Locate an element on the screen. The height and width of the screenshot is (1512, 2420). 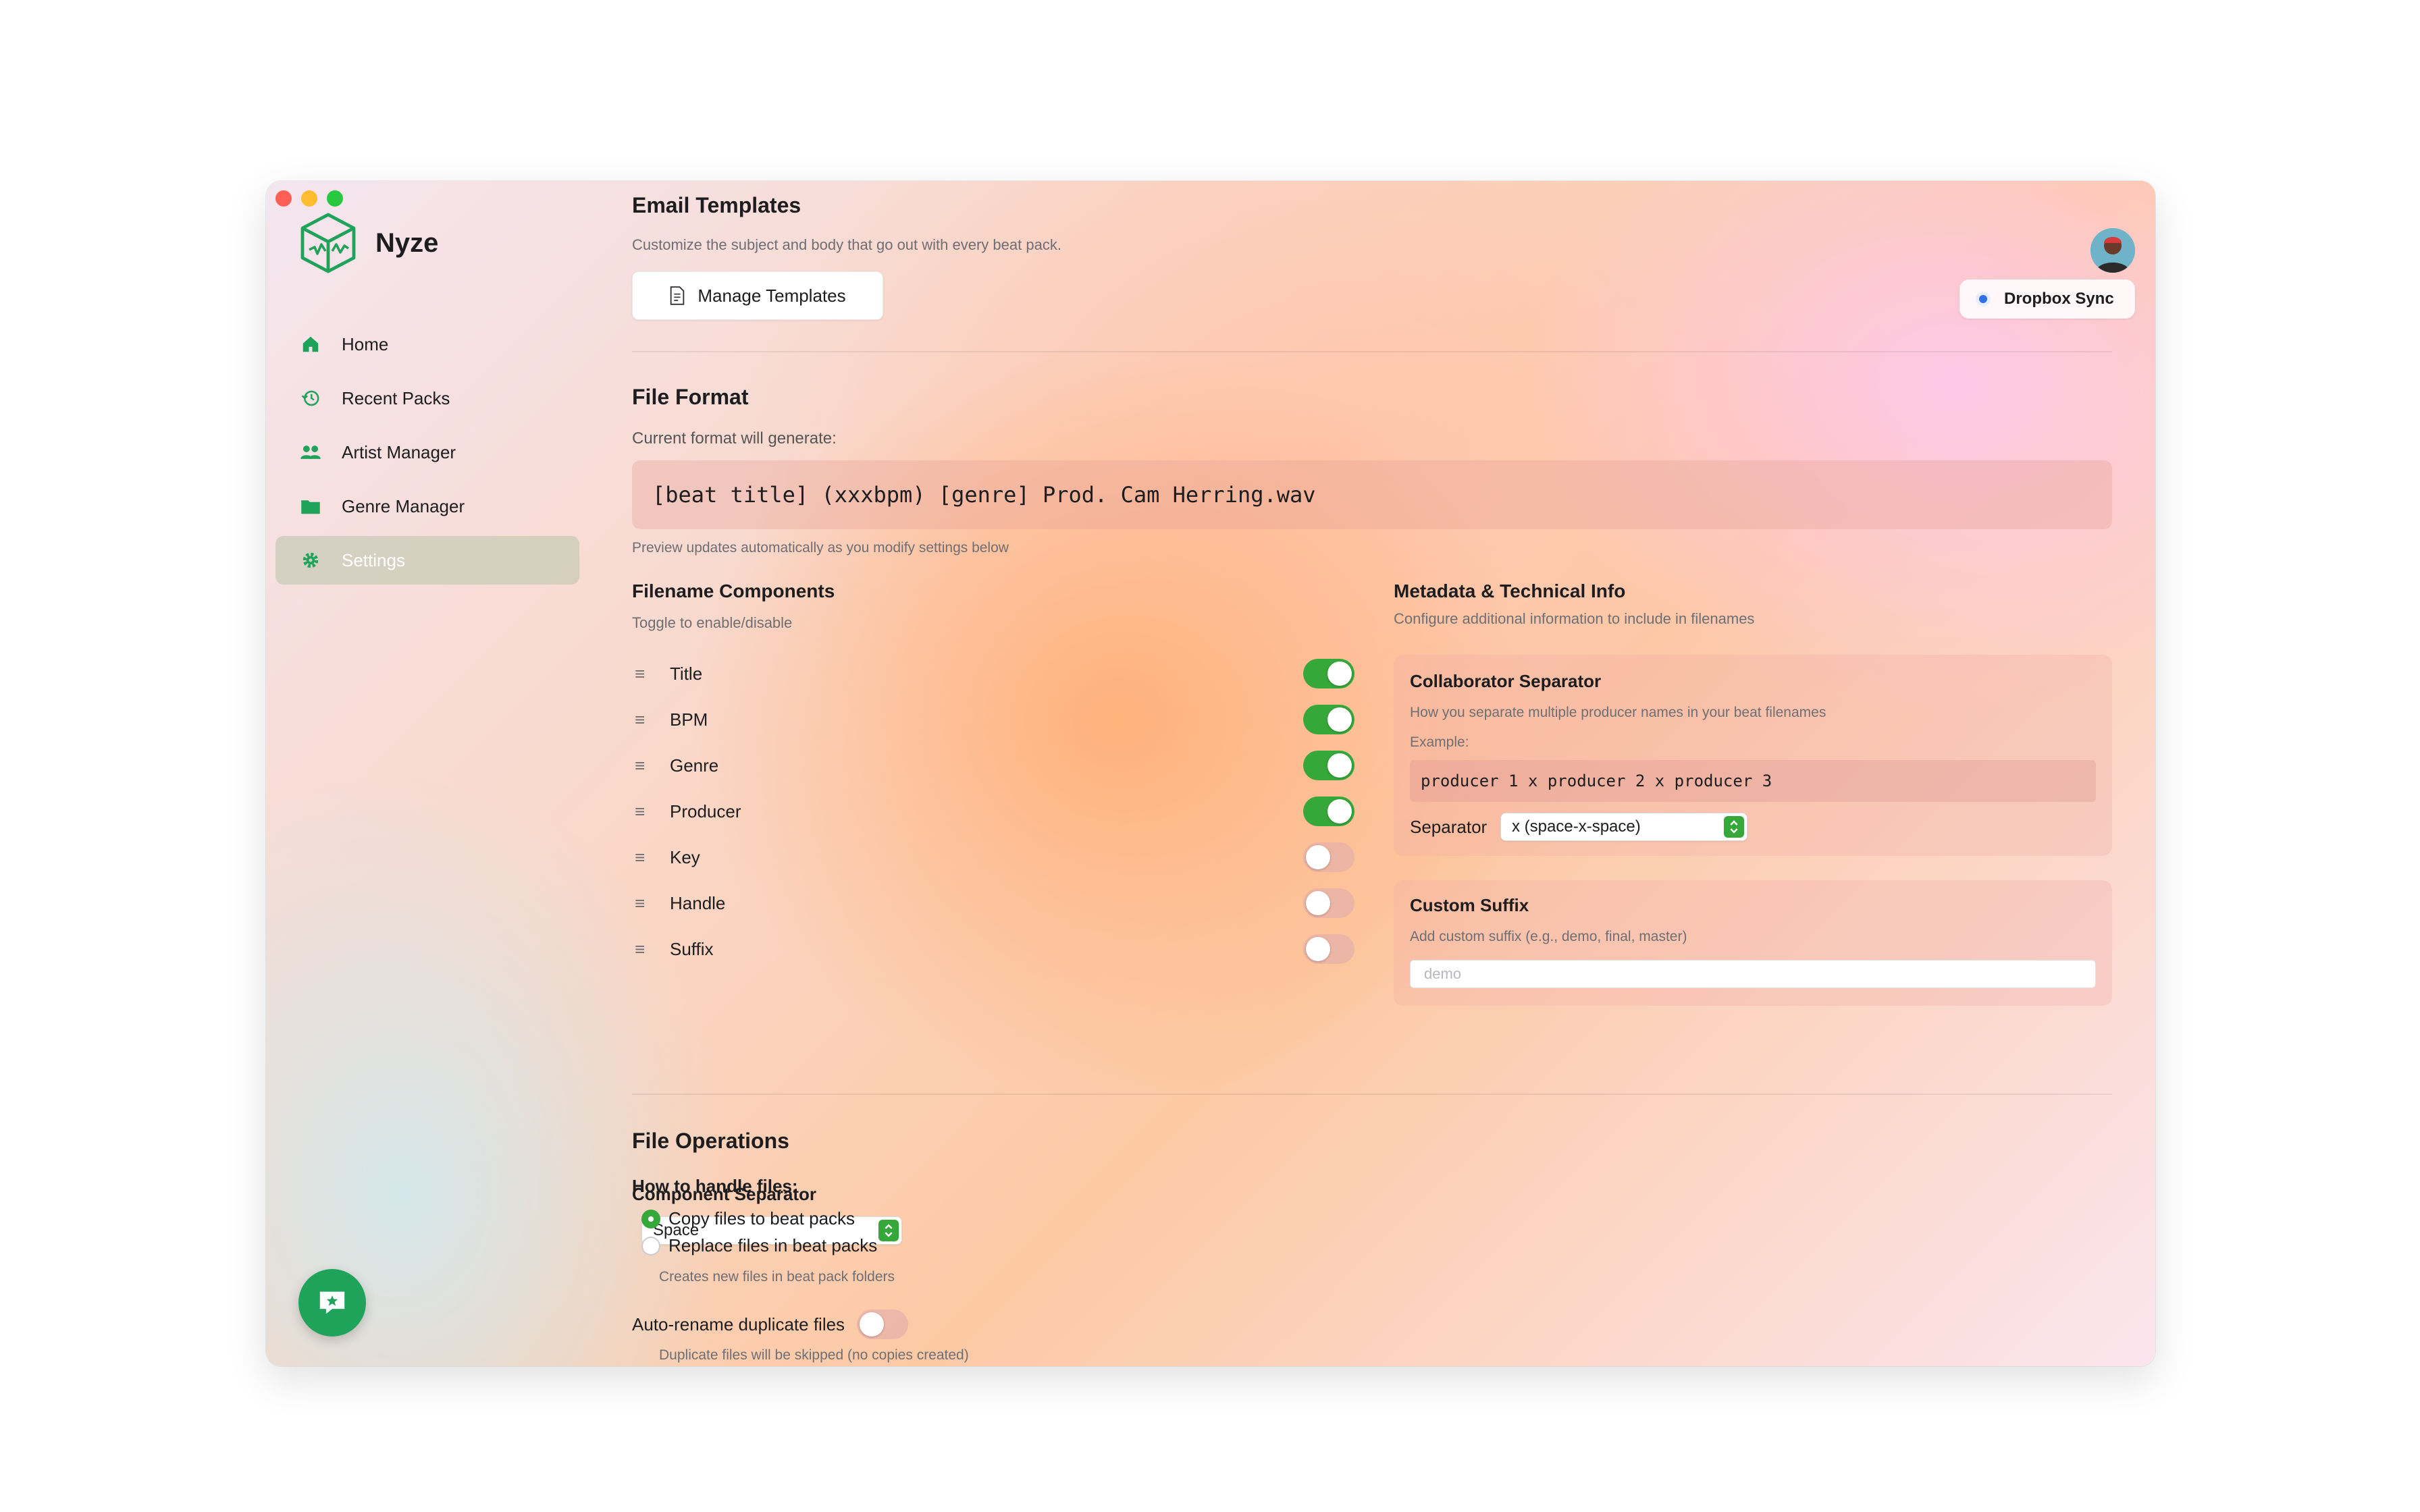
auto-rename-row: Auto-rename duplicate files is located at coordinates (770, 1324).